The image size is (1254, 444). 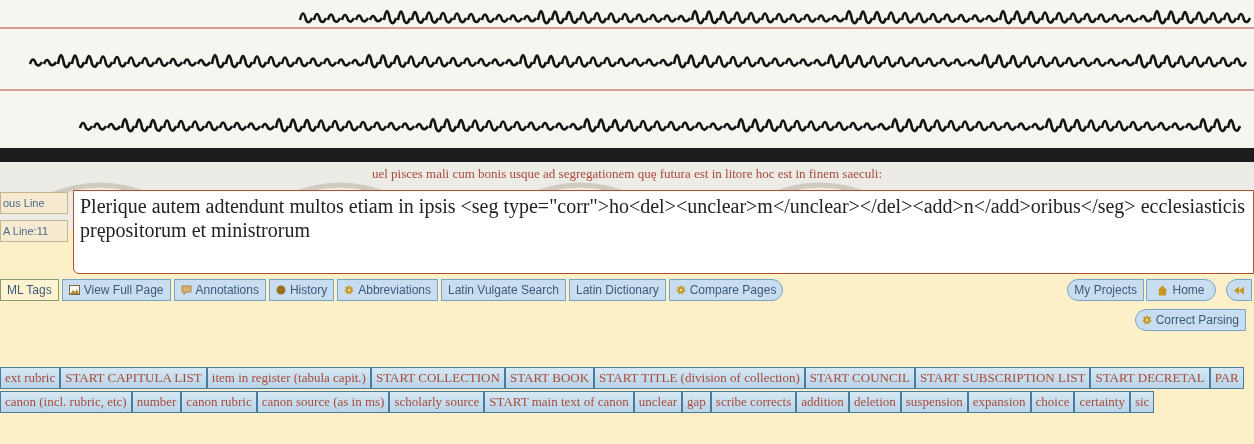 I want to click on tag-button: canon (incl. rubric, etc), so click(x=66, y=402).